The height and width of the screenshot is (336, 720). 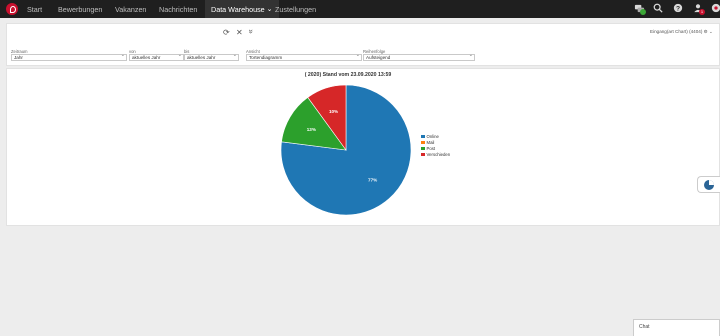 I want to click on refresh-icon: ⟳, so click(x=226, y=32).